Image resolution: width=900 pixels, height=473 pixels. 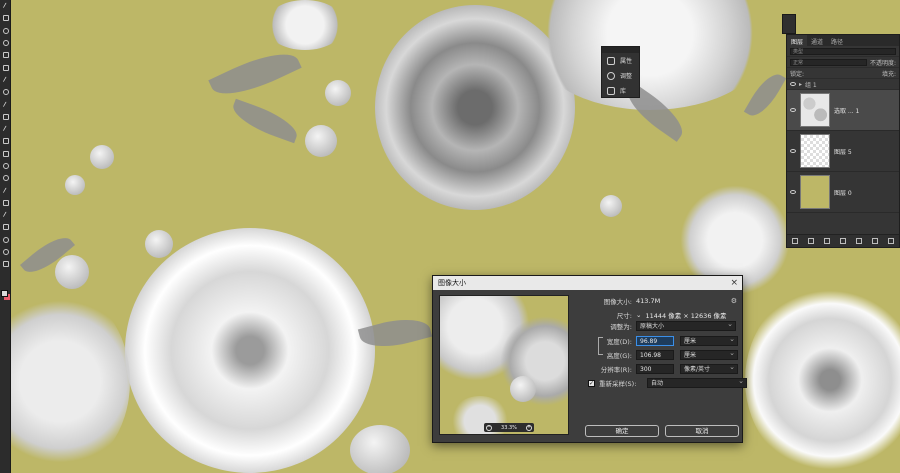 What do you see at coordinates (5, 80) in the screenshot?
I see `eyedropper-tool-icon` at bounding box center [5, 80].